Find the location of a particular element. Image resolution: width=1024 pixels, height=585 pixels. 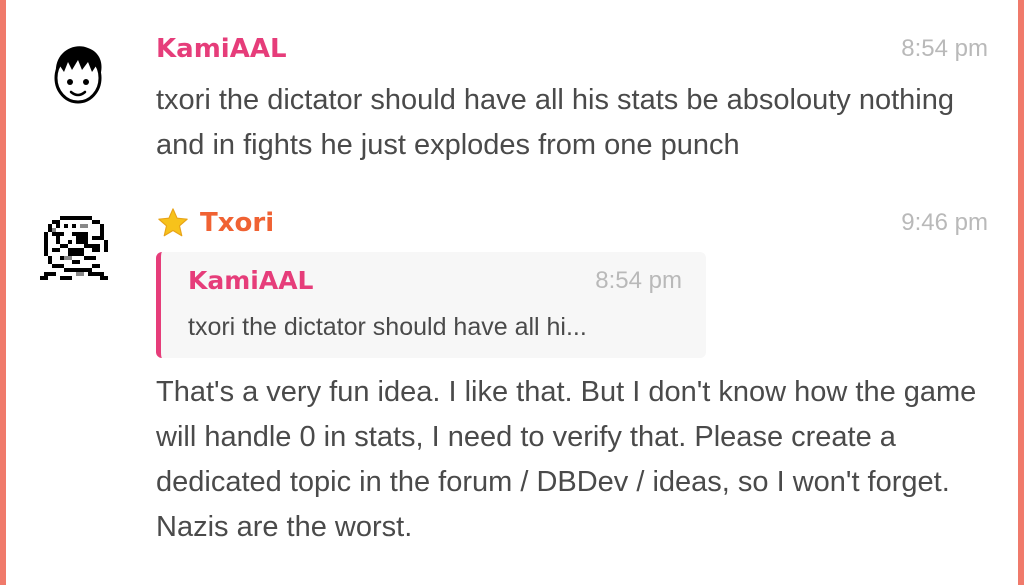

quoted-author: KamiAAL is located at coordinates (251, 280).